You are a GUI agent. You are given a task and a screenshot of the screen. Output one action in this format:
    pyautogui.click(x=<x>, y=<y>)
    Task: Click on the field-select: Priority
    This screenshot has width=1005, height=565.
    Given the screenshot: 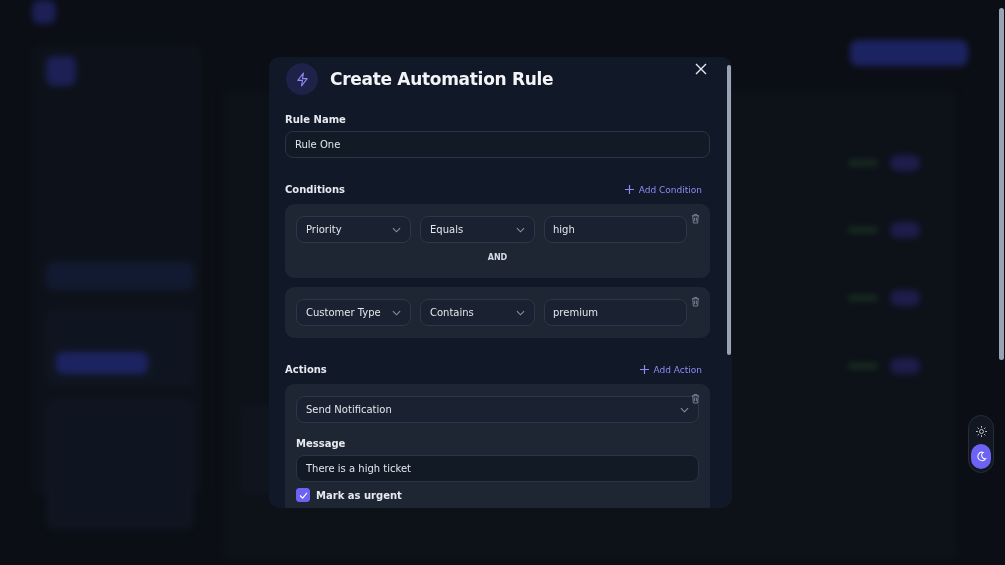 What is the action you would take?
    pyautogui.click(x=353, y=229)
    